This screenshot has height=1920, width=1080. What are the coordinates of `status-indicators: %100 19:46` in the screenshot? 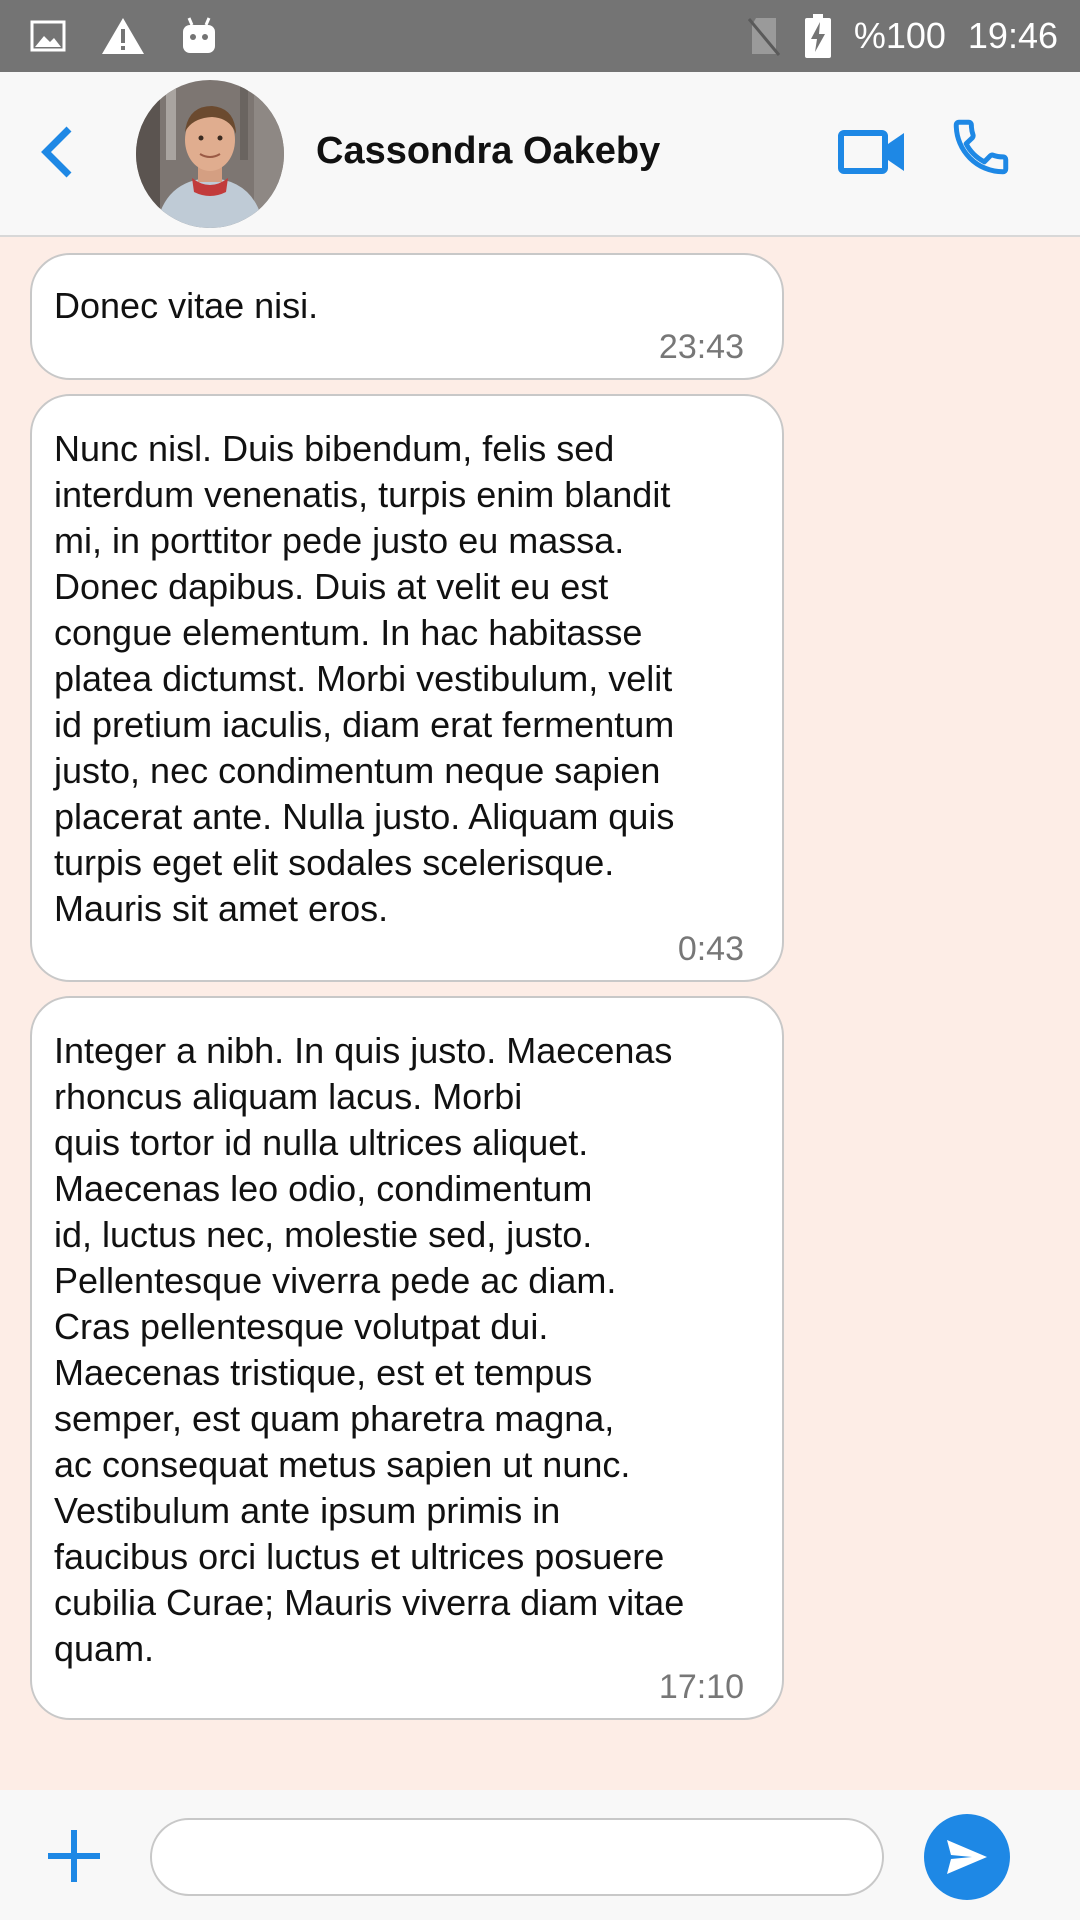 It's located at (902, 36).